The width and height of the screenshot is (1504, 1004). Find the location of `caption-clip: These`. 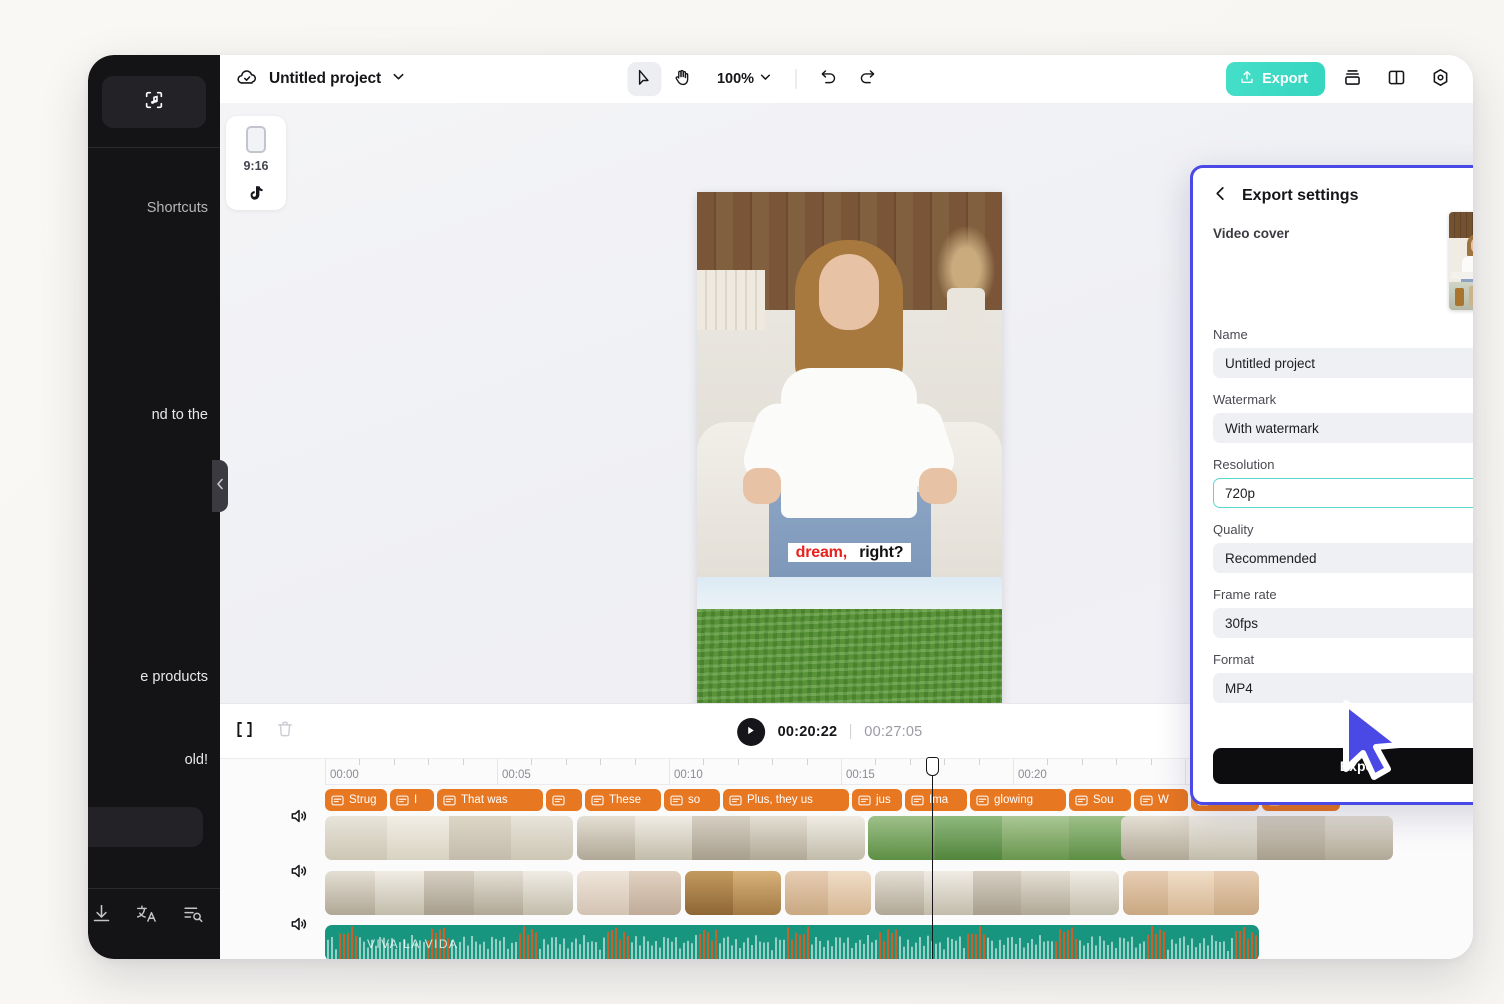

caption-clip: These is located at coordinates (623, 800).